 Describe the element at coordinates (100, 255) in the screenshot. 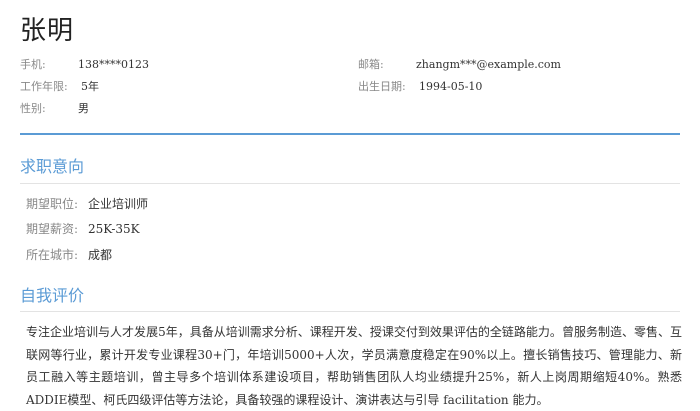

I see `city-value: 成都` at that location.